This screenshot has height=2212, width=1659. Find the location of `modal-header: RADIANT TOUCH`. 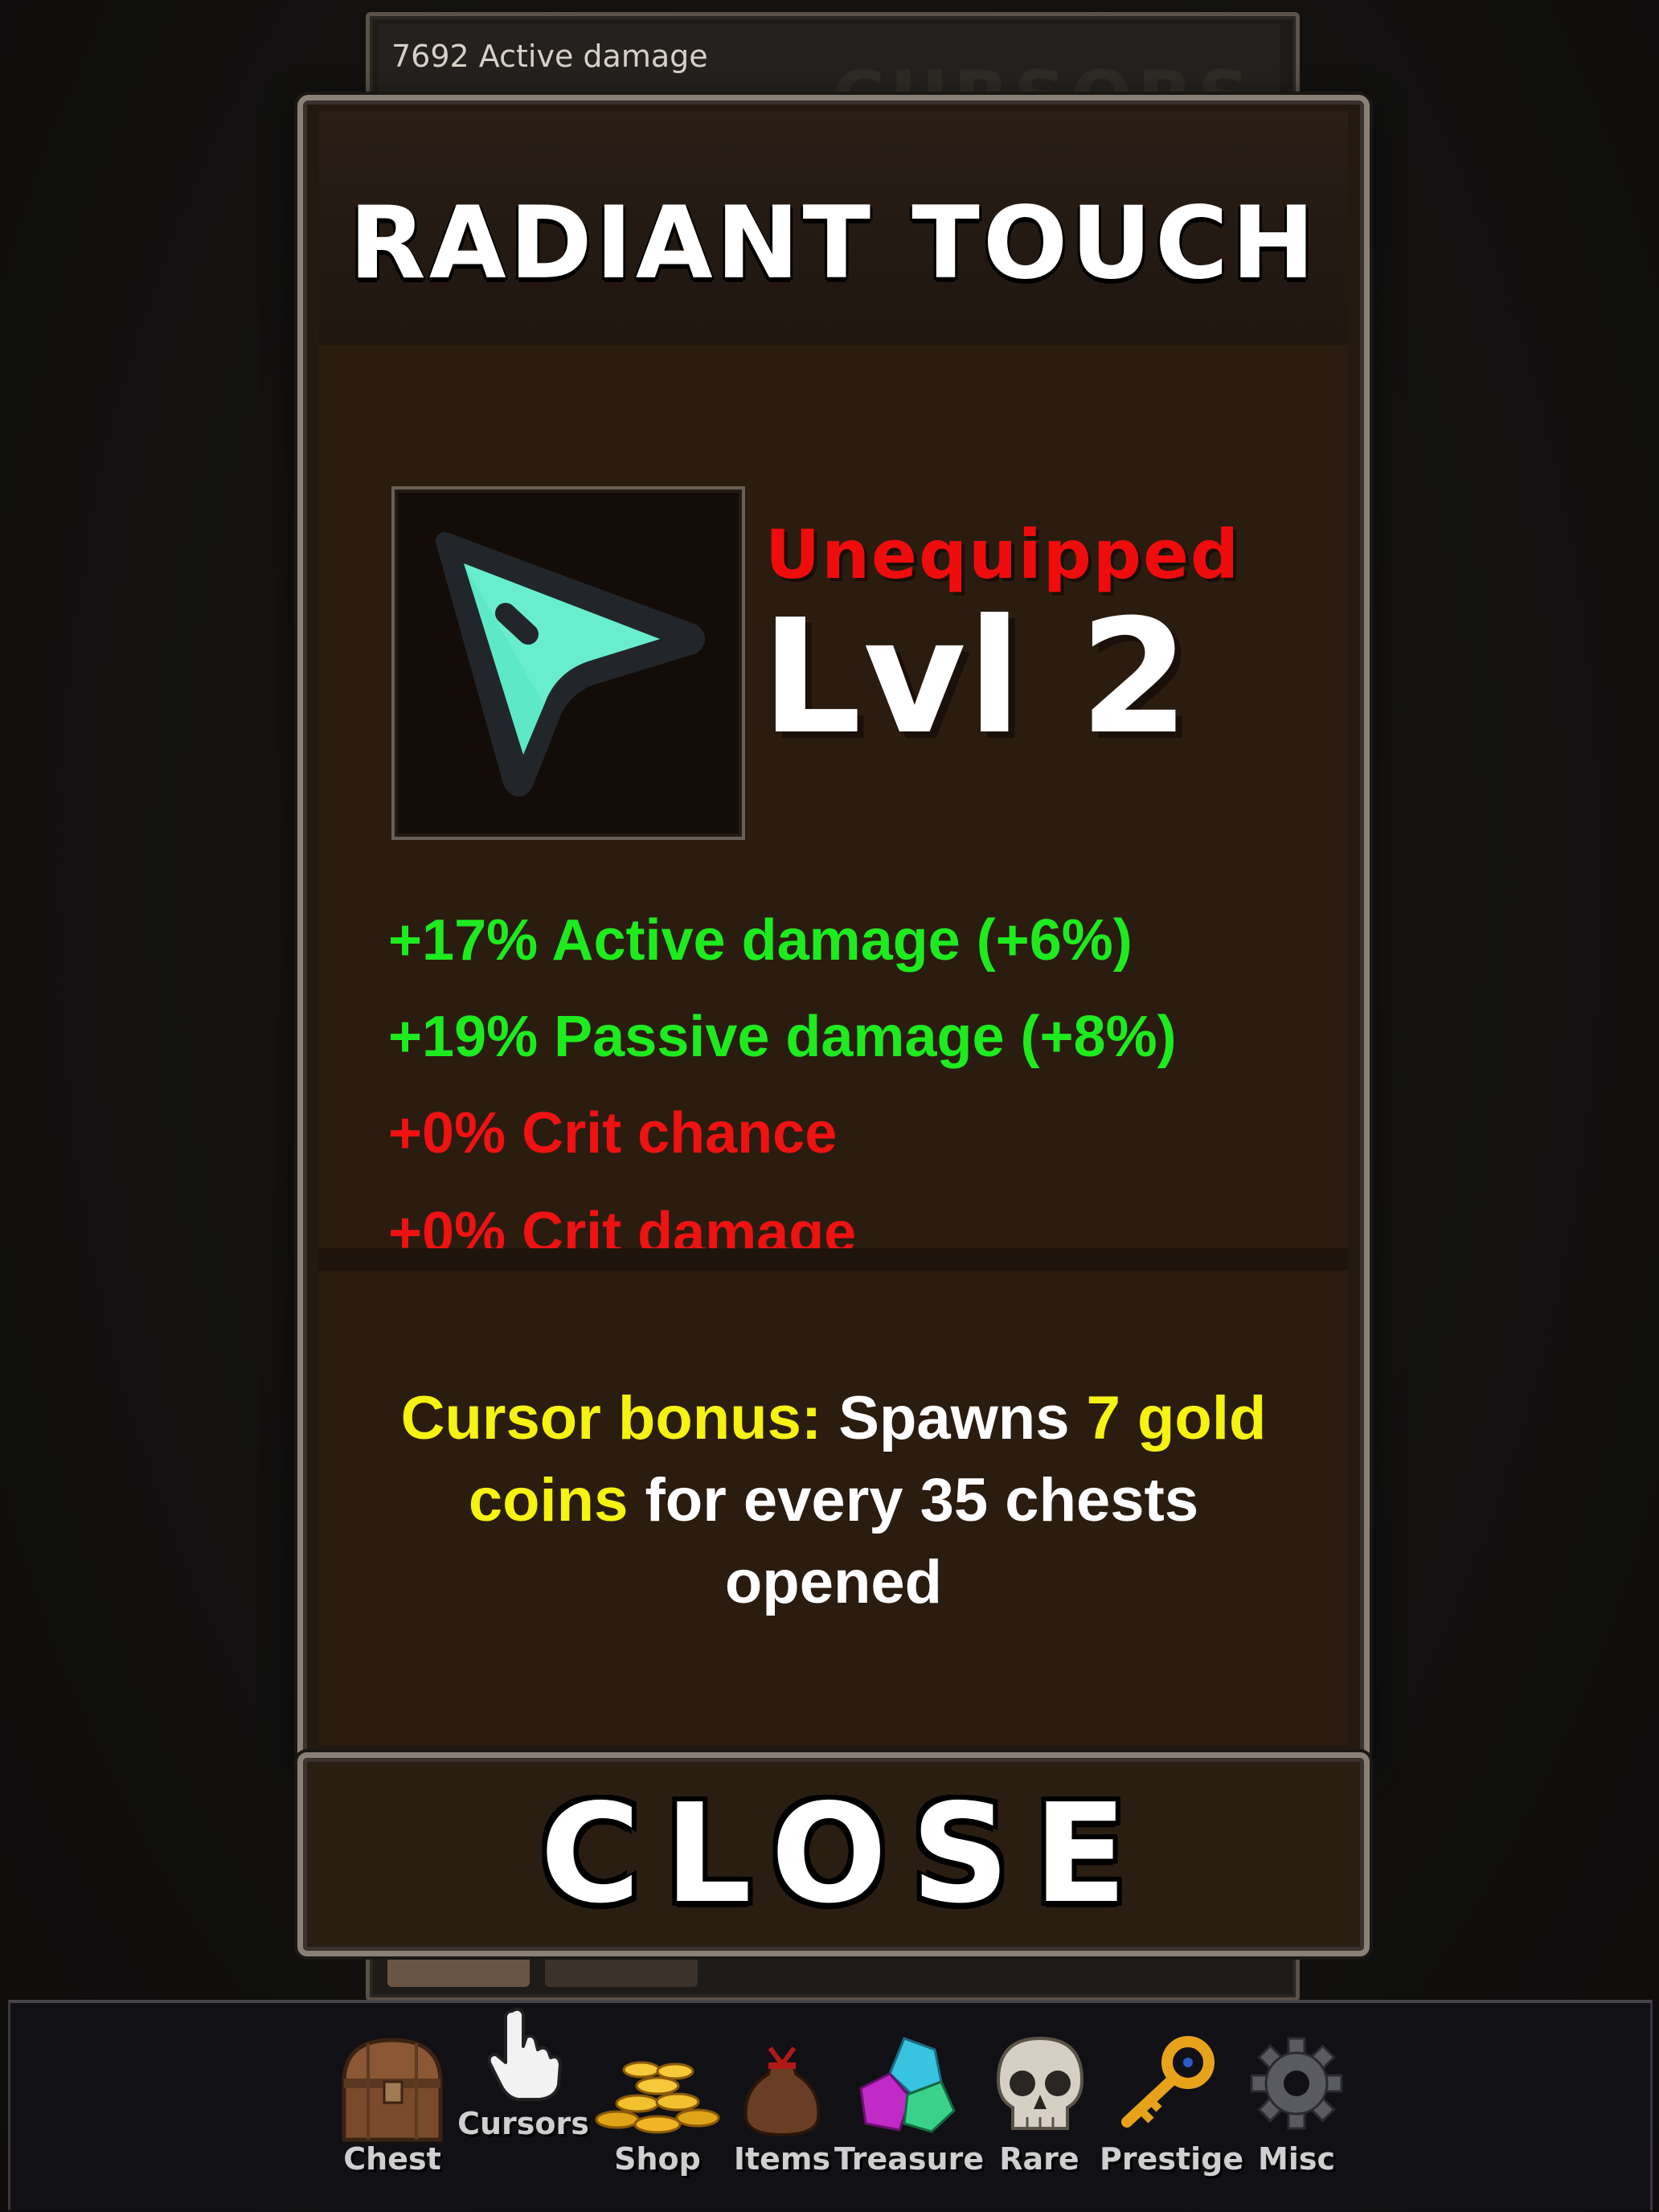

modal-header: RADIANT TOUCH is located at coordinates (833, 228).